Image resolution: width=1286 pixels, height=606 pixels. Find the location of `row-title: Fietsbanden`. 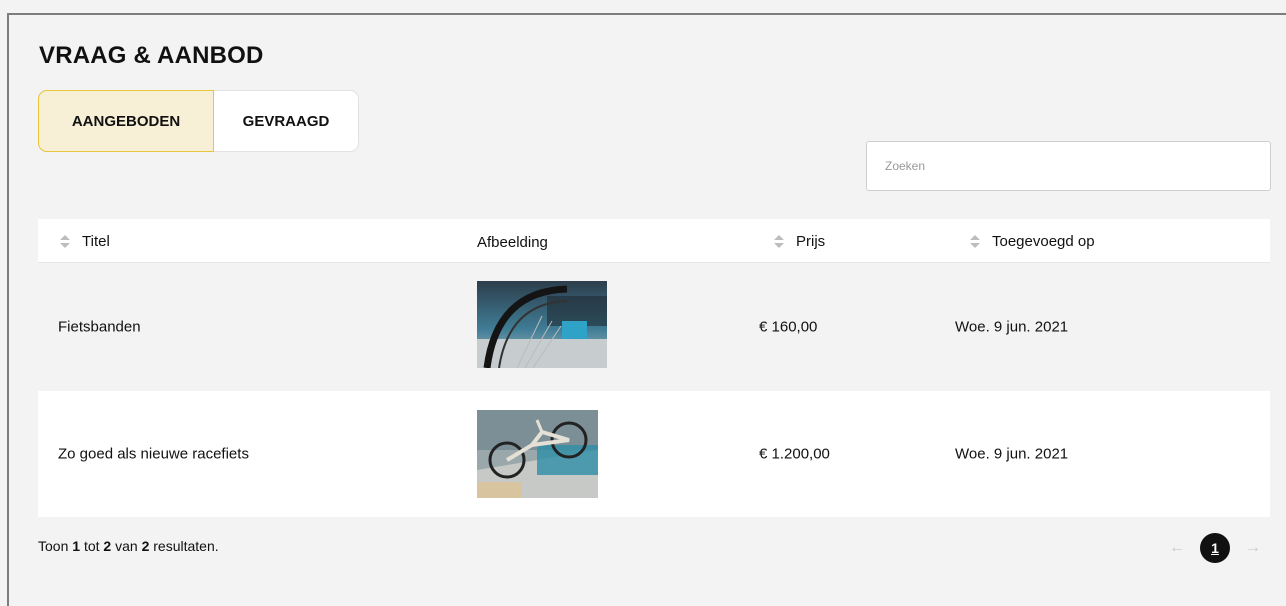

row-title: Fietsbanden is located at coordinates (99, 327).